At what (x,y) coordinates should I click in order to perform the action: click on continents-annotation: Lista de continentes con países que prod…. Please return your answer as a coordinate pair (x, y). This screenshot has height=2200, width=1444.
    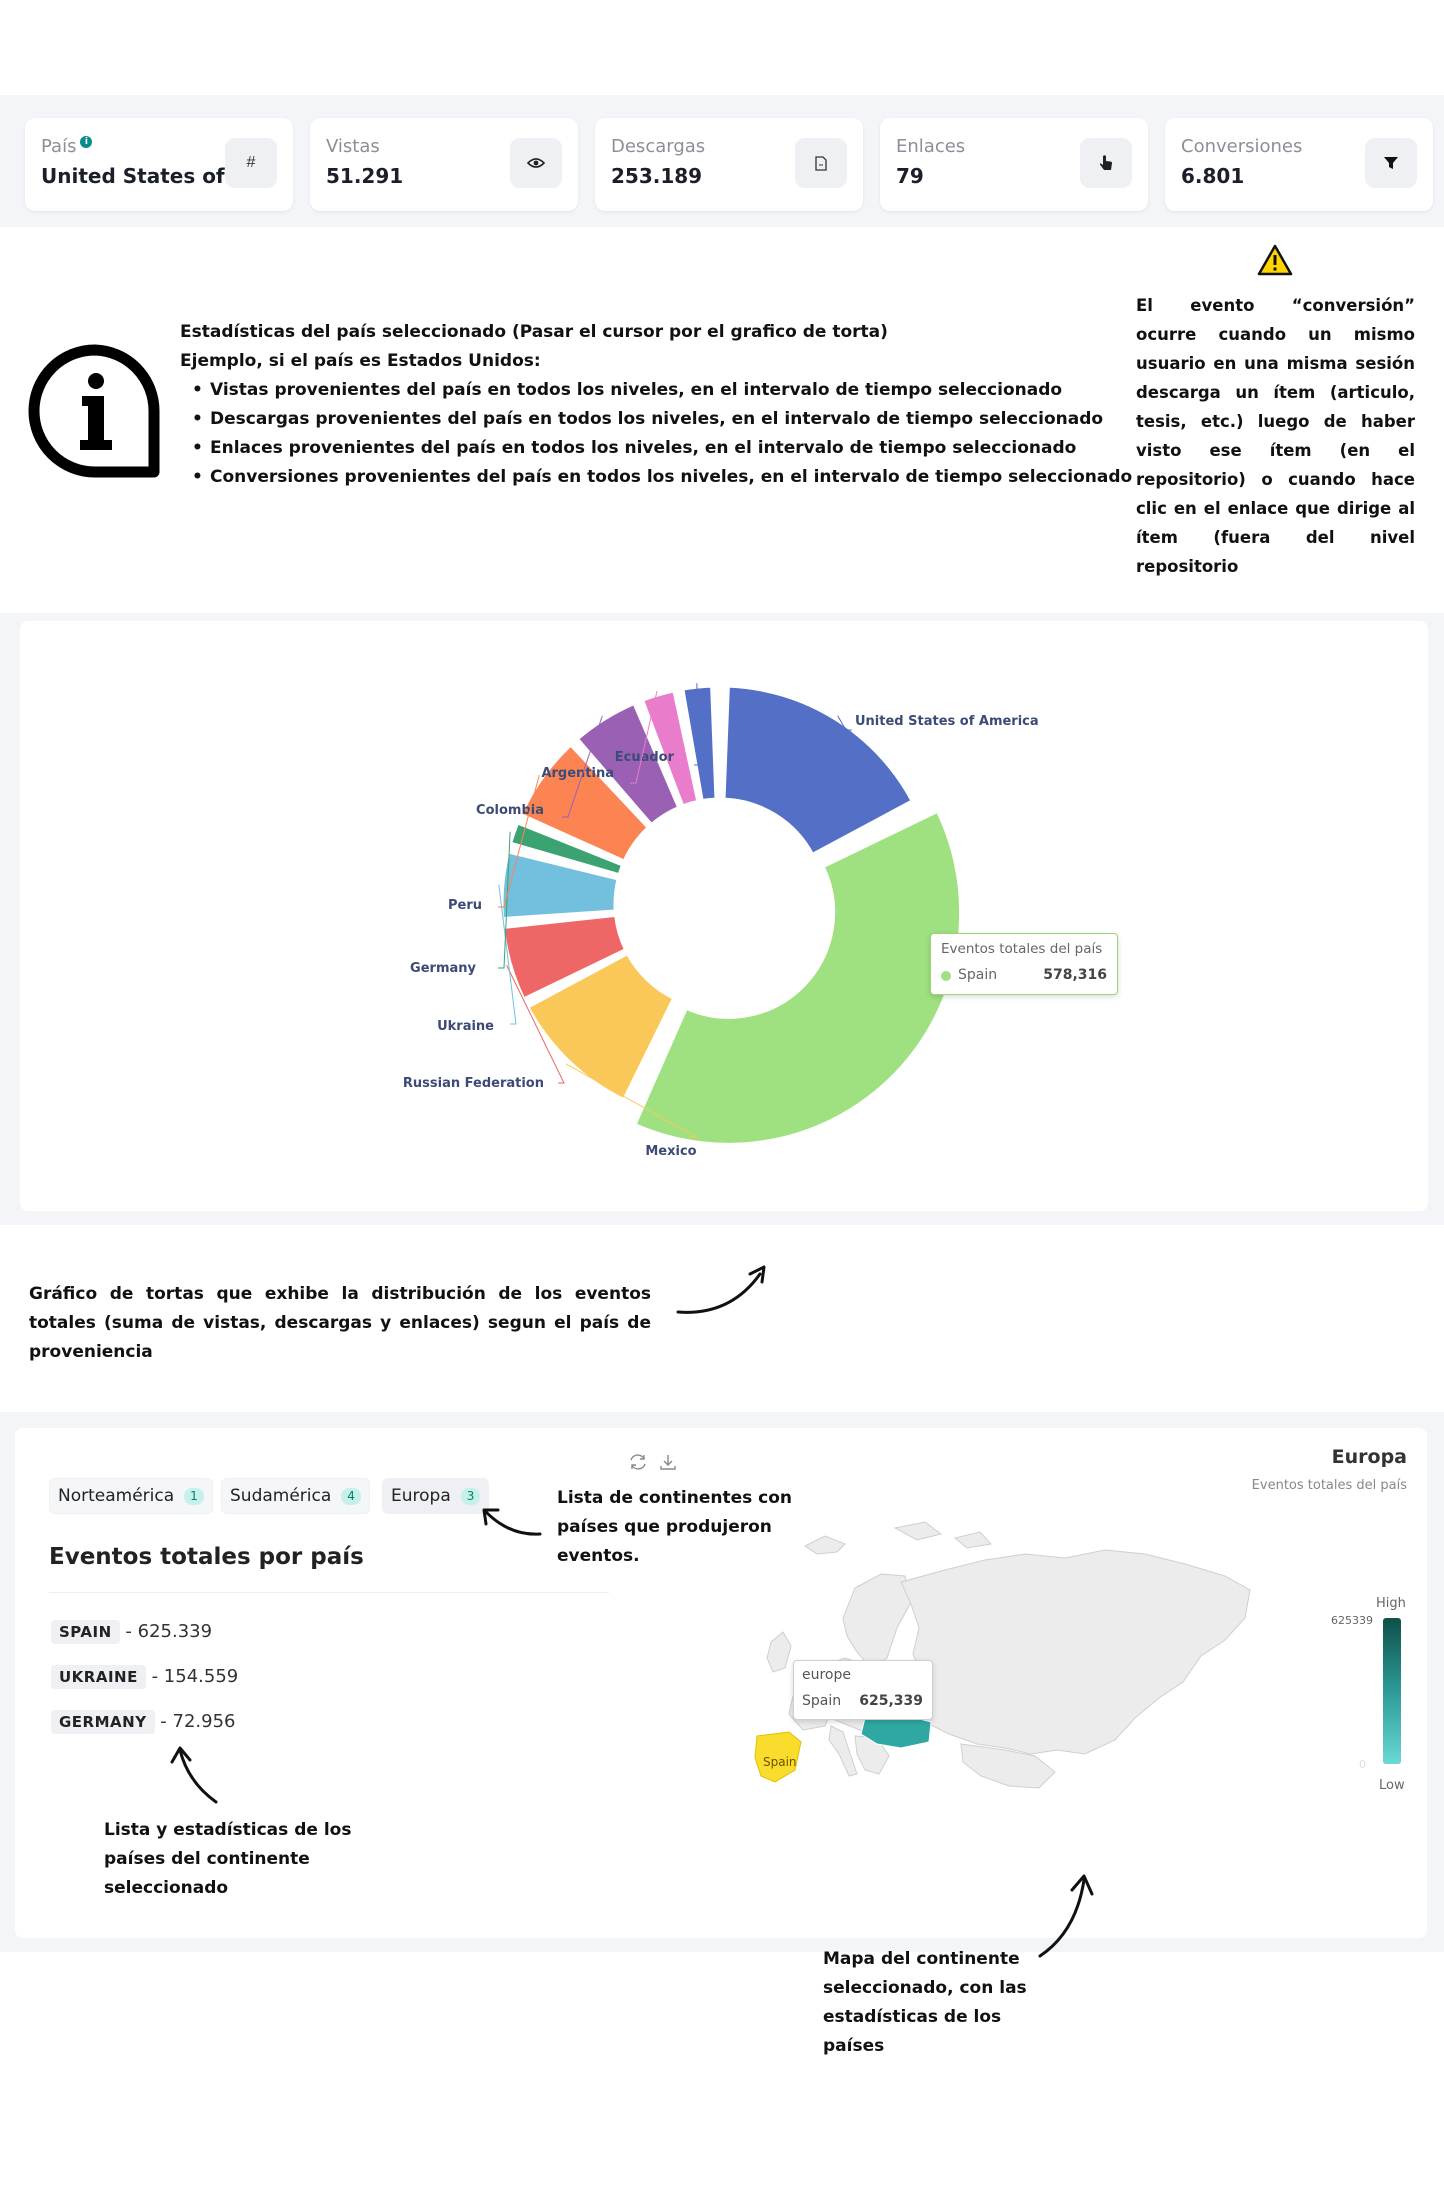
    Looking at the image, I should click on (675, 1527).